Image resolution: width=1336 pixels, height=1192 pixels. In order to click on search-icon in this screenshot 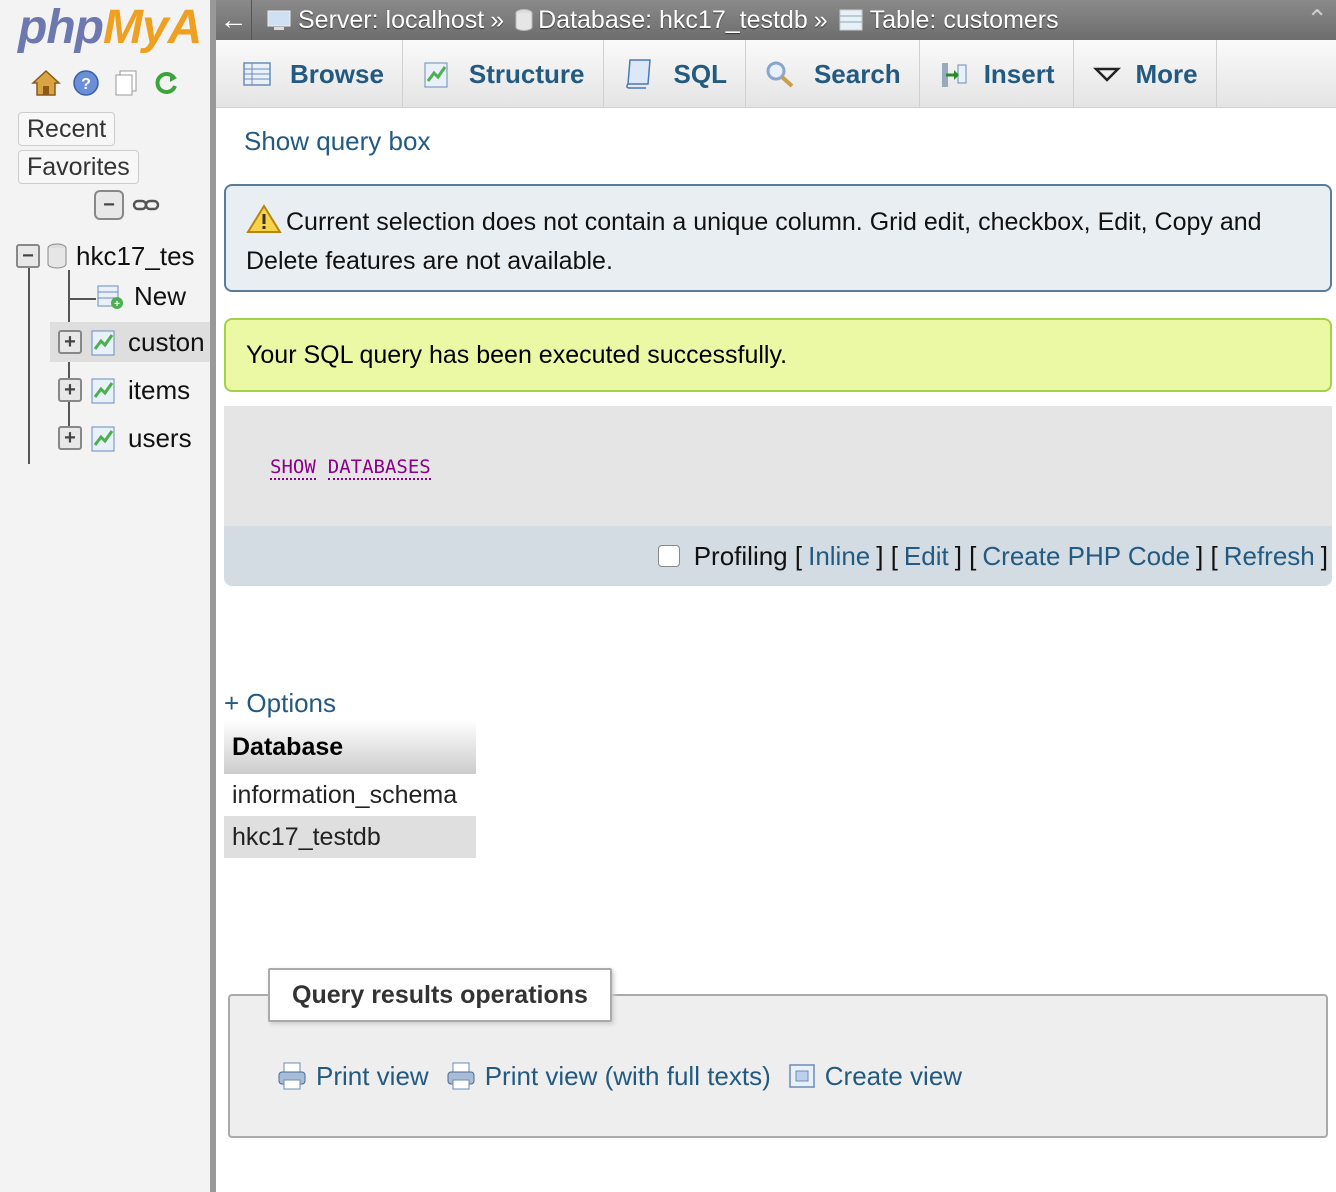, I will do `click(780, 74)`.